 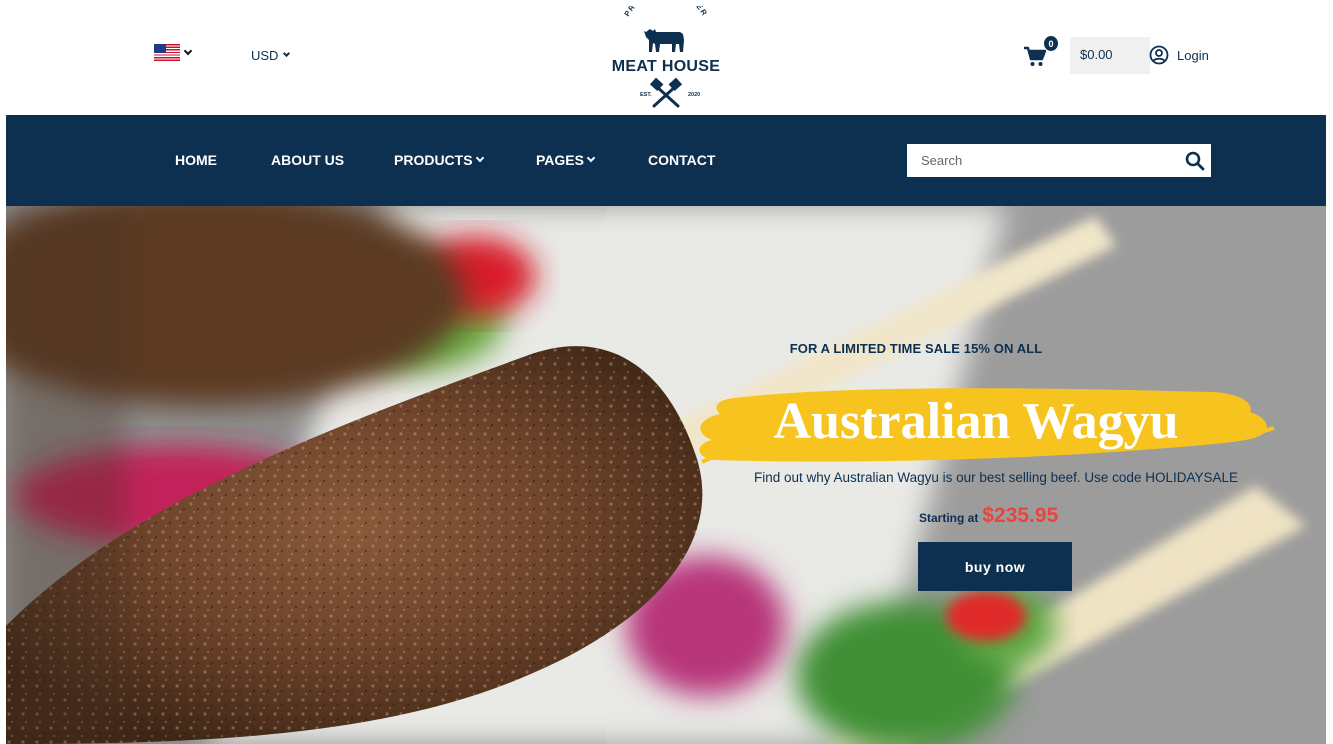 I want to click on hero-headline: Australian Wagyu, so click(x=976, y=421).